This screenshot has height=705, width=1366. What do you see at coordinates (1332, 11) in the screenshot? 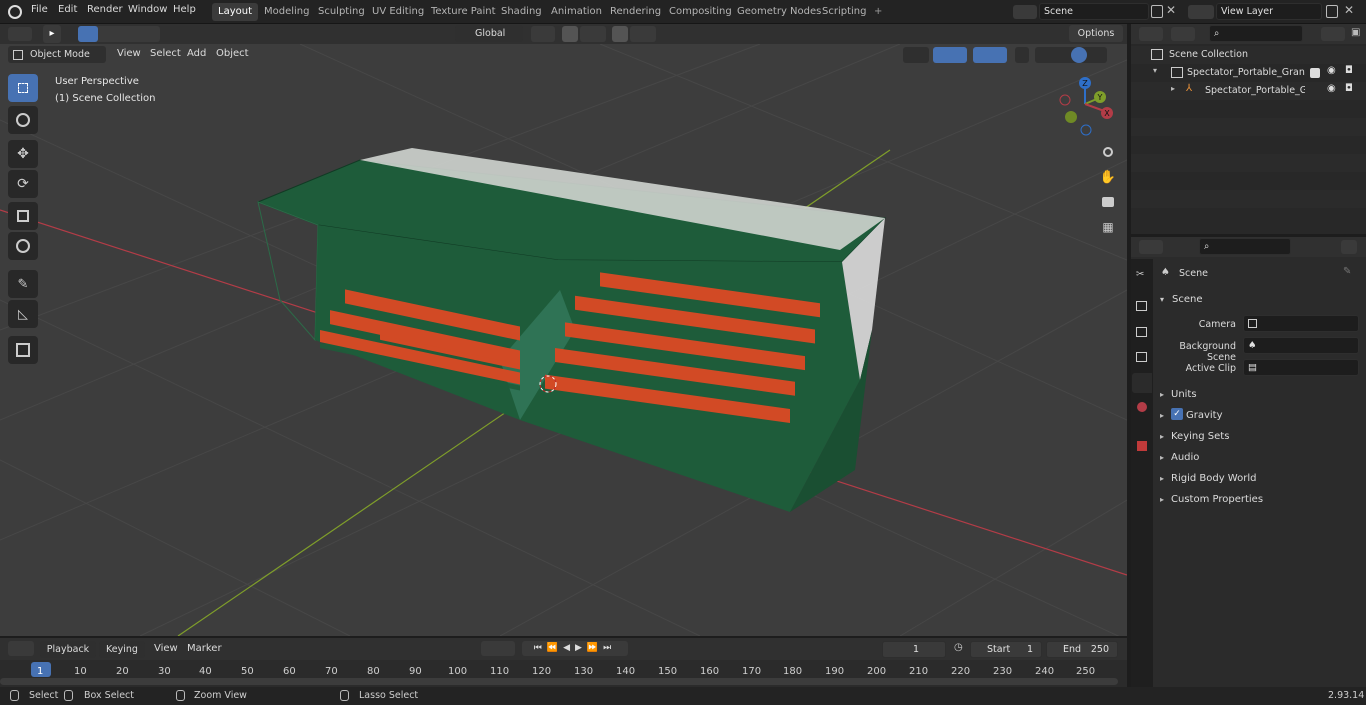
I see `new-view-layer-icon` at bounding box center [1332, 11].